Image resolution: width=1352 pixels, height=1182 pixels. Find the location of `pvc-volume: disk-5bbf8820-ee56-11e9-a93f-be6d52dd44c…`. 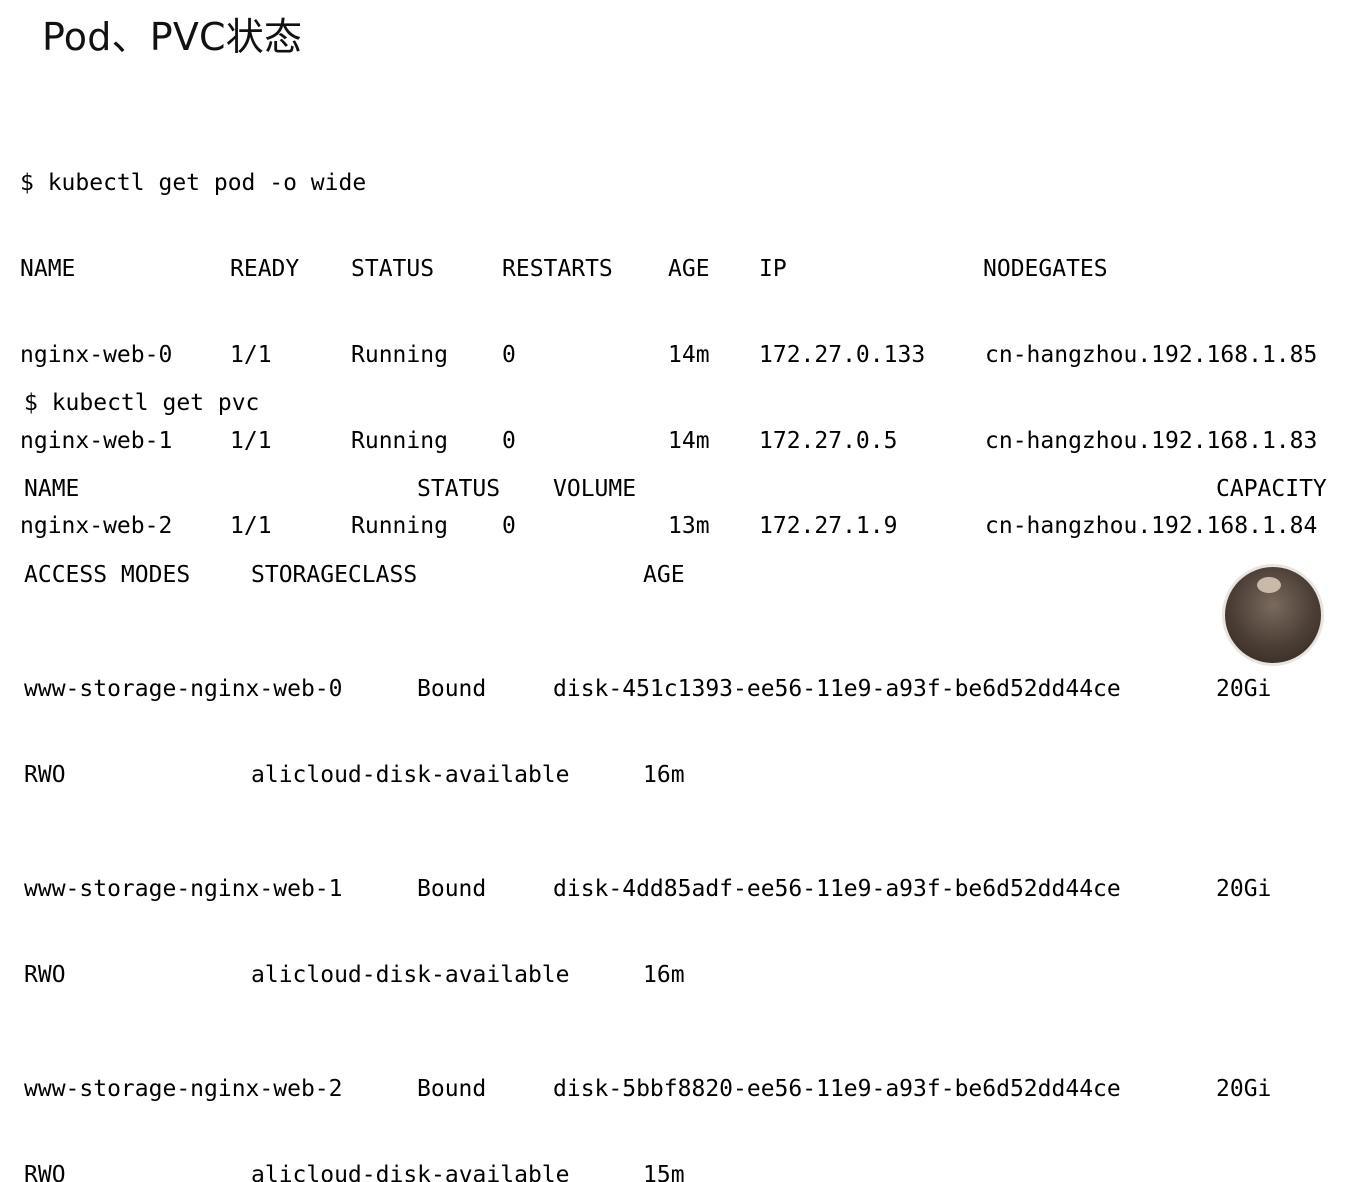

pvc-volume: disk-5bbf8820-ee56-11e9-a93f-be6d52dd44c… is located at coordinates (837, 1089).